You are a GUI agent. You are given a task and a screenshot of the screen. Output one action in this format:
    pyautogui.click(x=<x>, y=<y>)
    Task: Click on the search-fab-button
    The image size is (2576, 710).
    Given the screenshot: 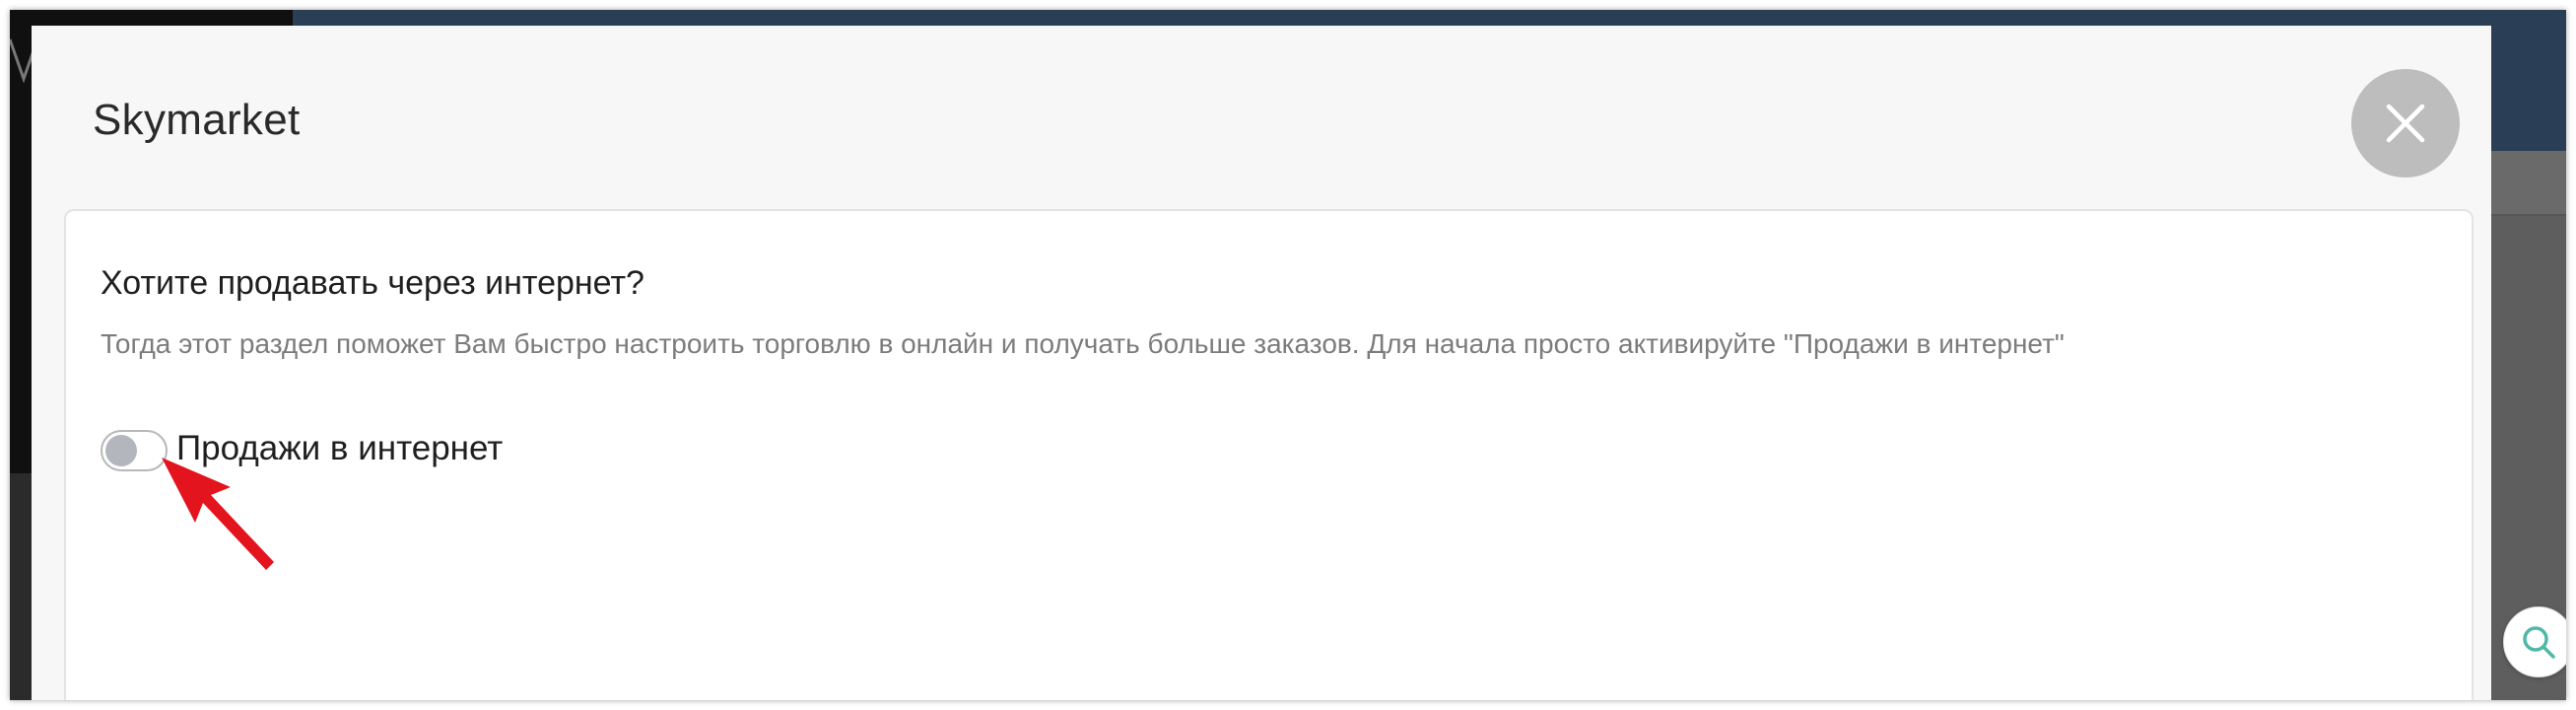 What is the action you would take?
    pyautogui.click(x=2534, y=641)
    